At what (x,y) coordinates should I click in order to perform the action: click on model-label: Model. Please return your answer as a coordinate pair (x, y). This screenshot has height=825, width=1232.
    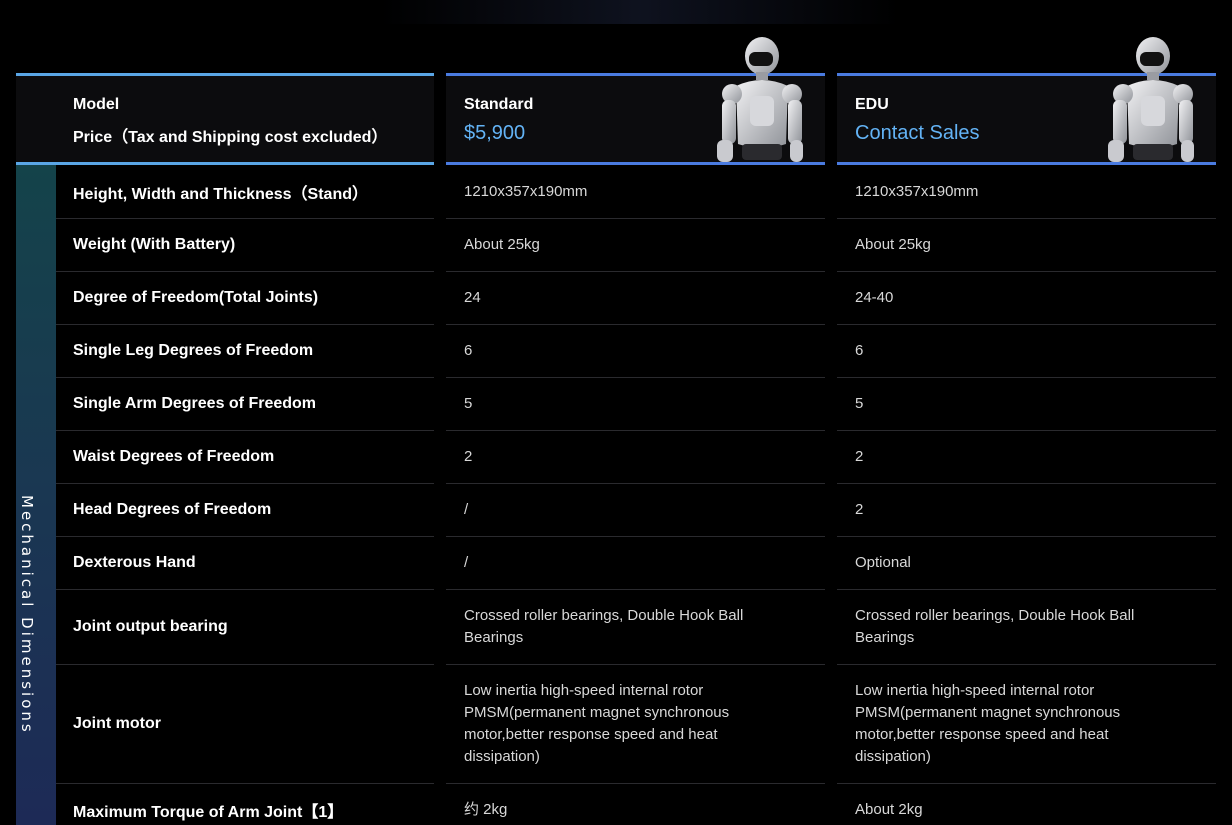
    Looking at the image, I should click on (96, 104).